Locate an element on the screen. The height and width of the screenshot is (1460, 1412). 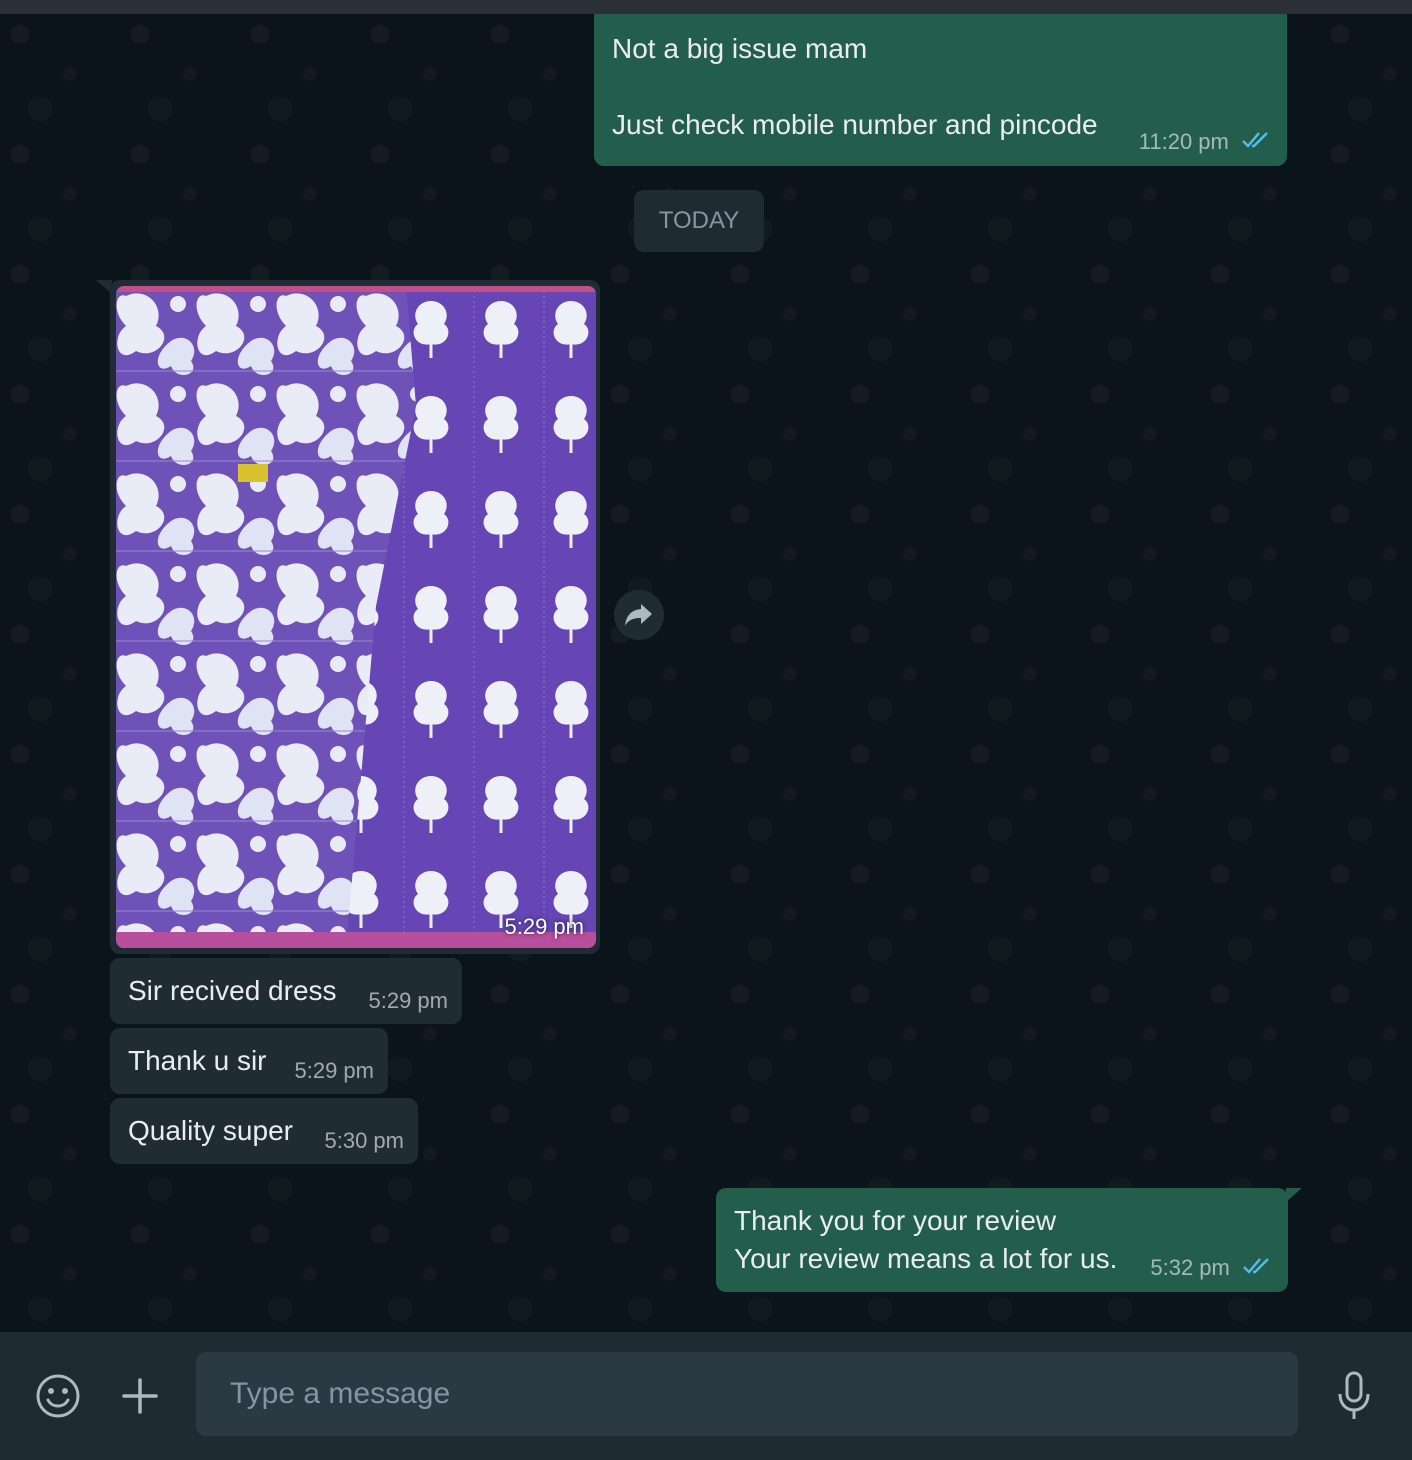
message-time: 5:30 pm is located at coordinates (364, 1140).